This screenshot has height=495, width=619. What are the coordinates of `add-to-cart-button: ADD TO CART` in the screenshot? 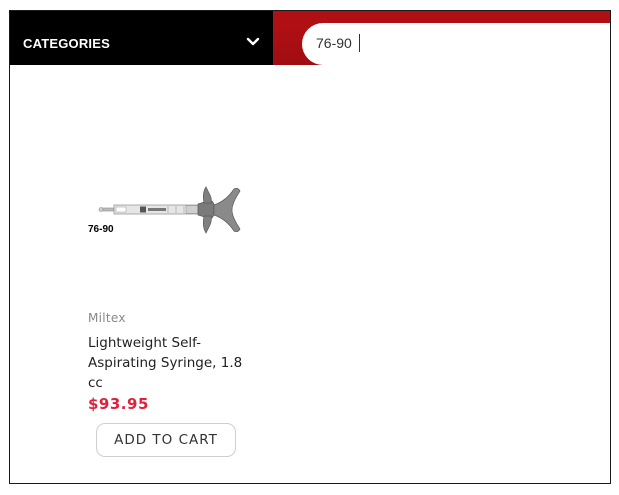 It's located at (166, 440).